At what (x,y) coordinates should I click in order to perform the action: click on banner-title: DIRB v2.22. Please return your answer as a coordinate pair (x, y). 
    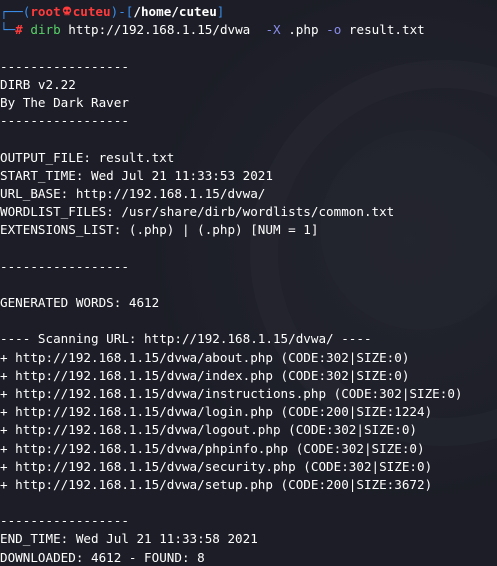
    Looking at the image, I should click on (38, 84).